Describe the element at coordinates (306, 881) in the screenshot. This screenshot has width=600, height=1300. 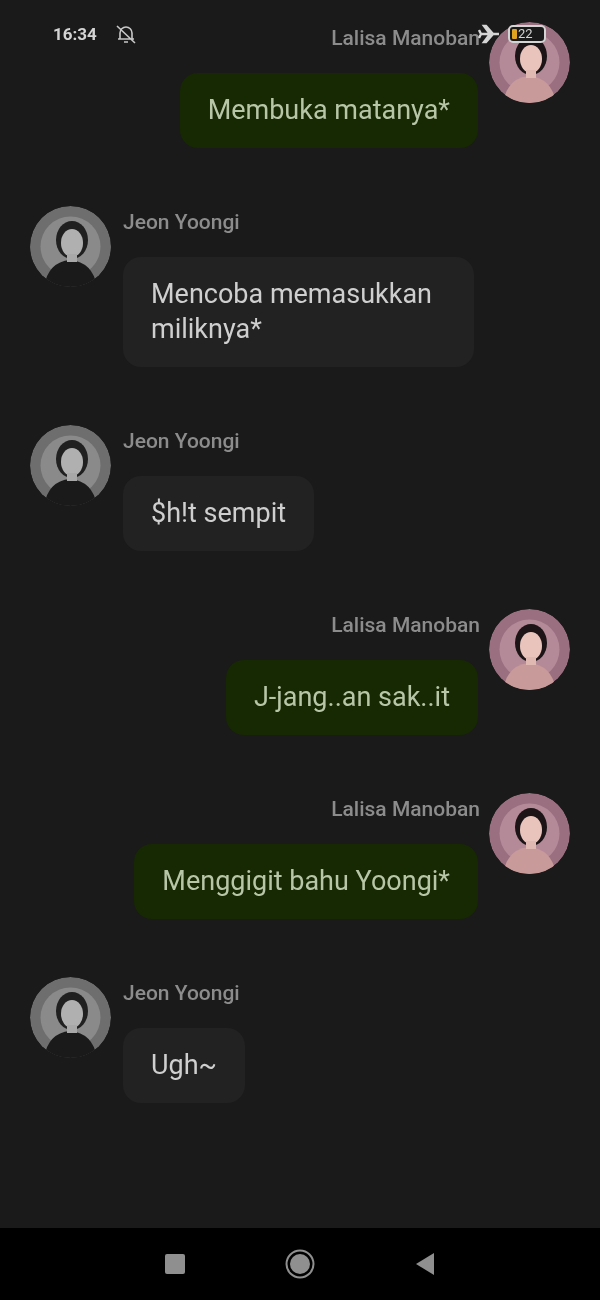
I see `message-bubble: Menggigit bahu Yoongi*` at that location.